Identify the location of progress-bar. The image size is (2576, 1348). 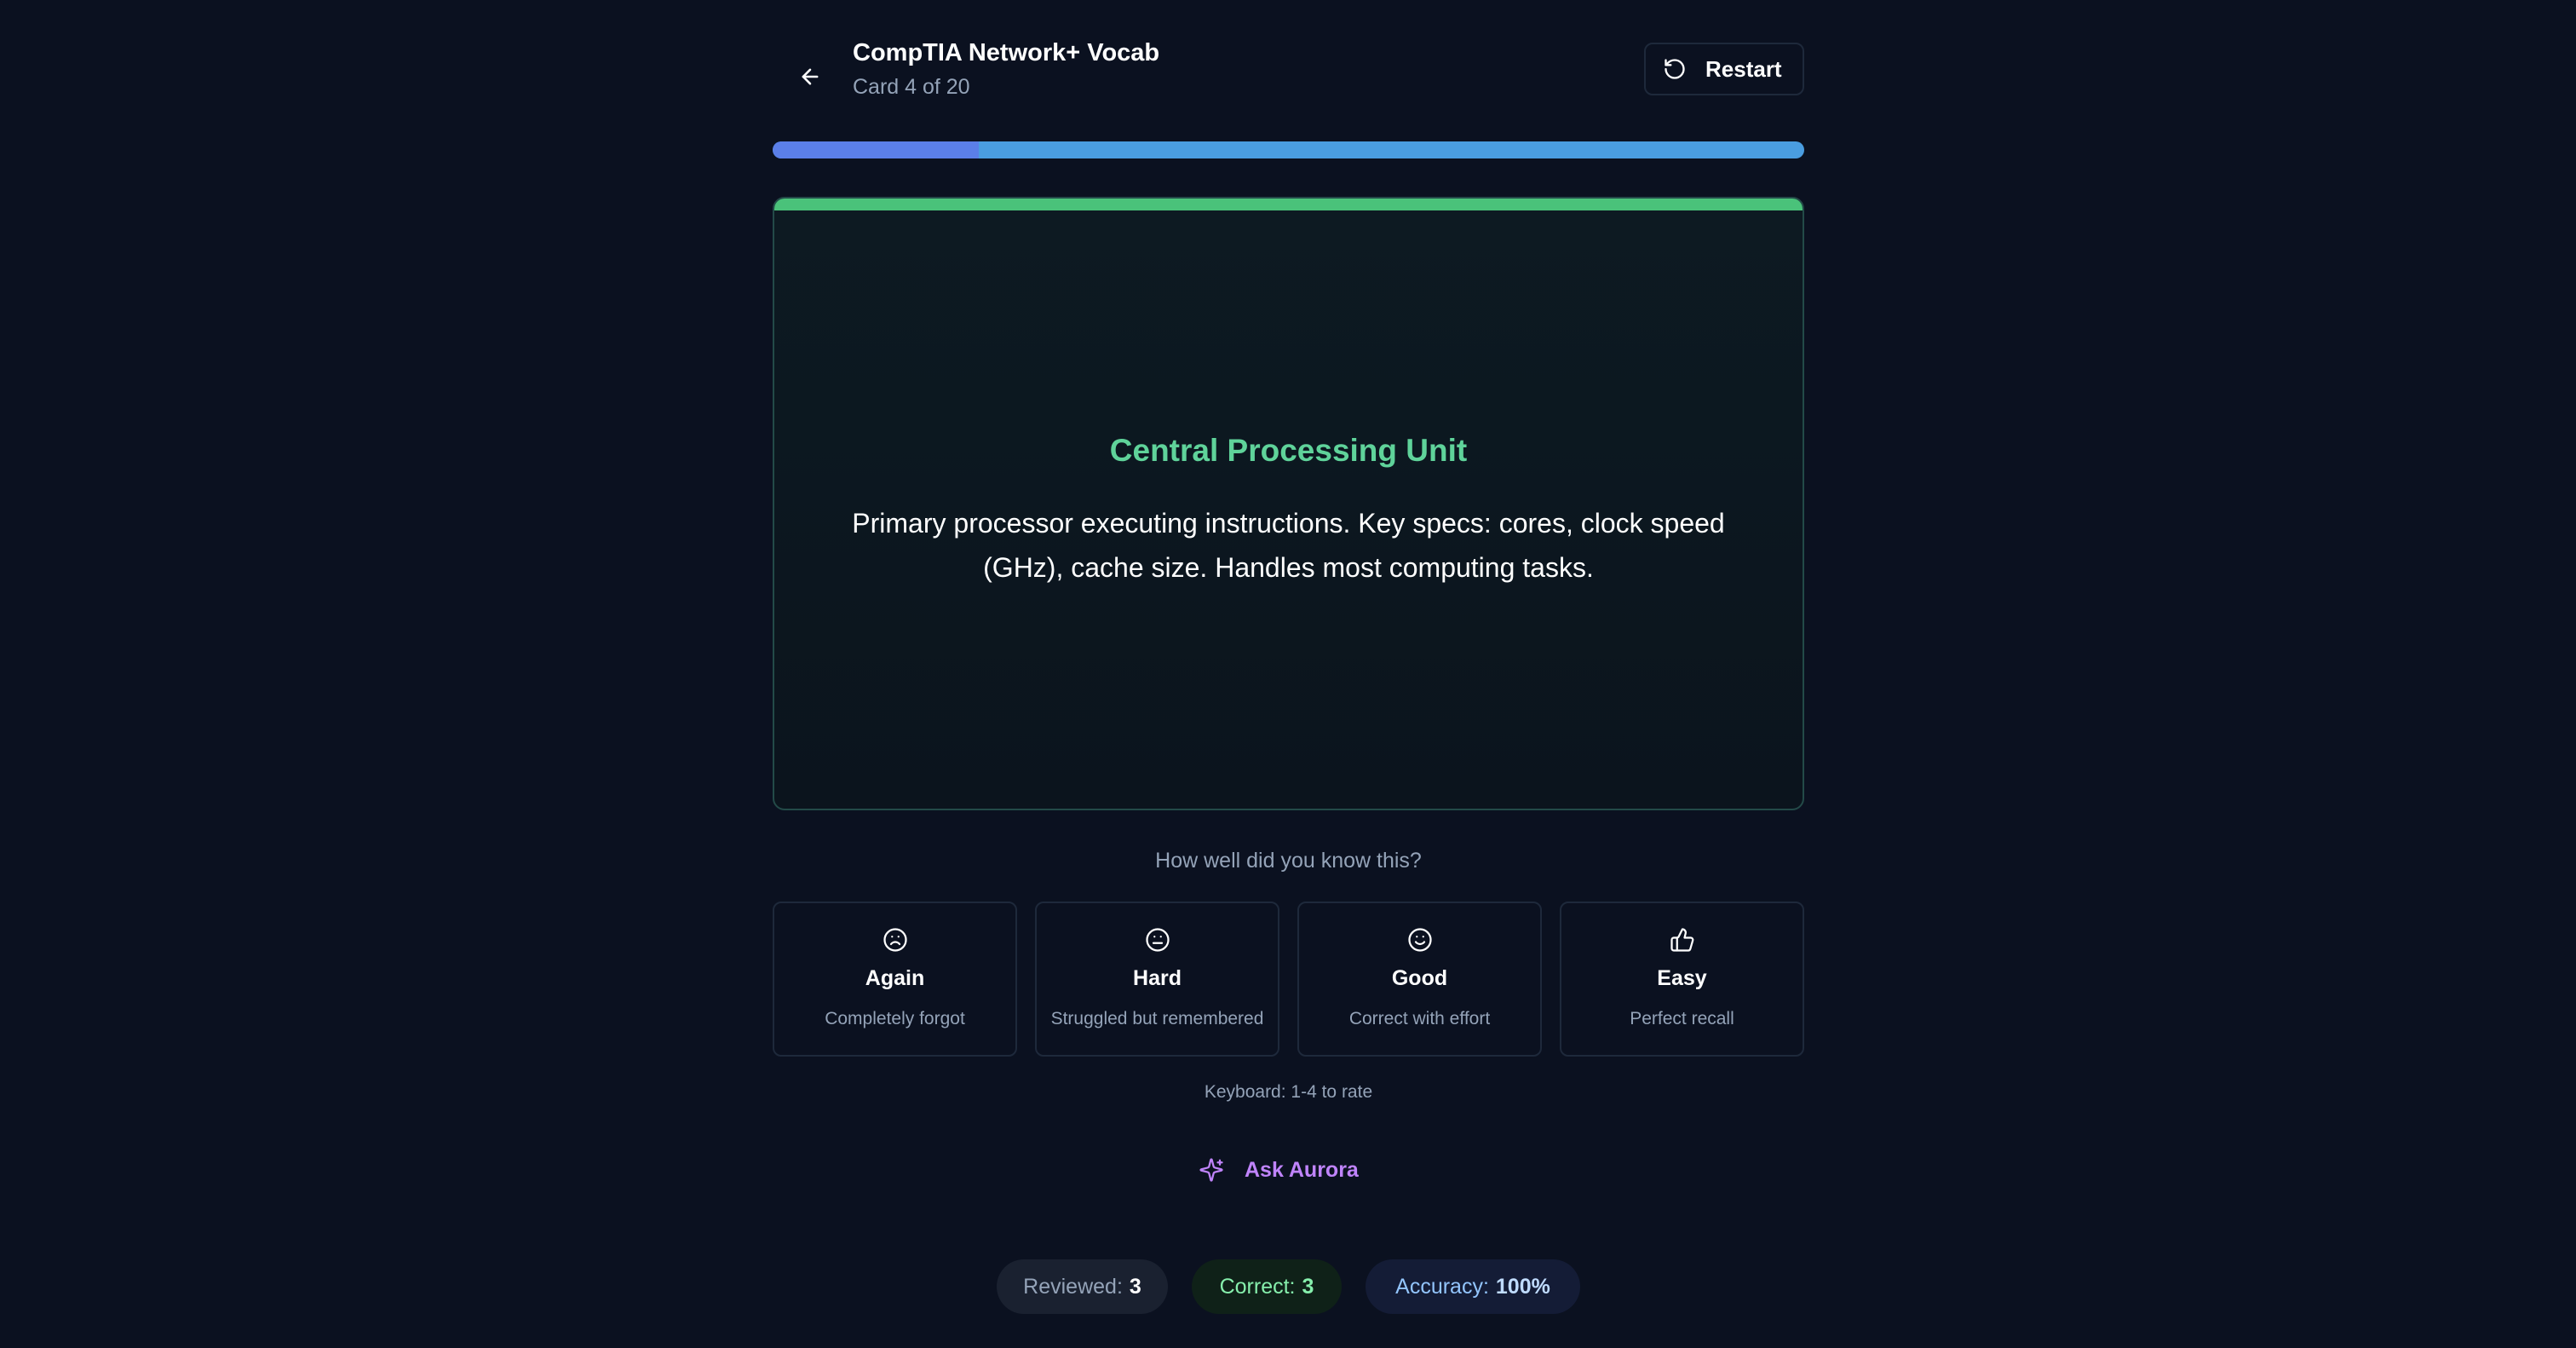
(1288, 149).